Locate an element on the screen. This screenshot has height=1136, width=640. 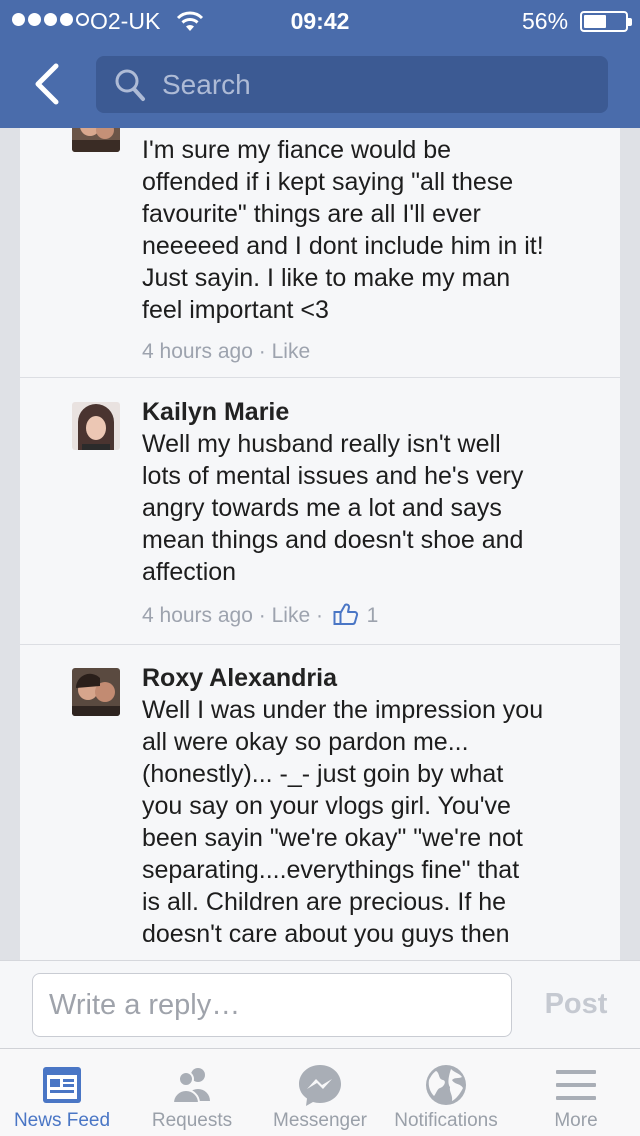
comment-meta: 4 hours ago · Like is located at coordinates (226, 351).